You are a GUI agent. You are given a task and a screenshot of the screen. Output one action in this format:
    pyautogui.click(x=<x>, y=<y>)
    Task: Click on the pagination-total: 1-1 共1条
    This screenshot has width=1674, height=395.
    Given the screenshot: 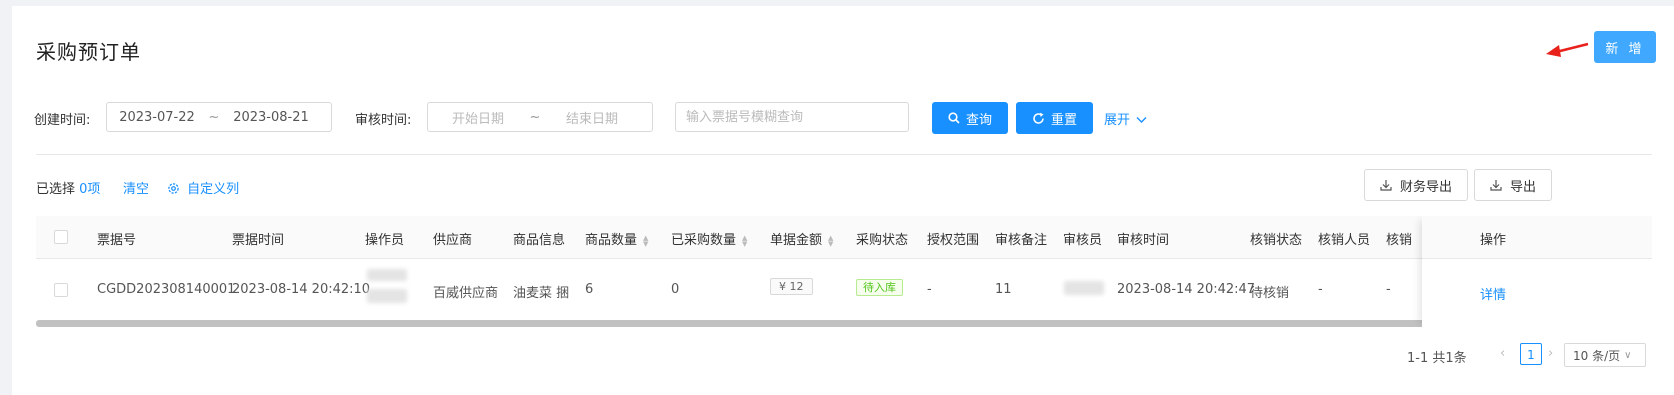 What is the action you would take?
    pyautogui.click(x=1437, y=358)
    